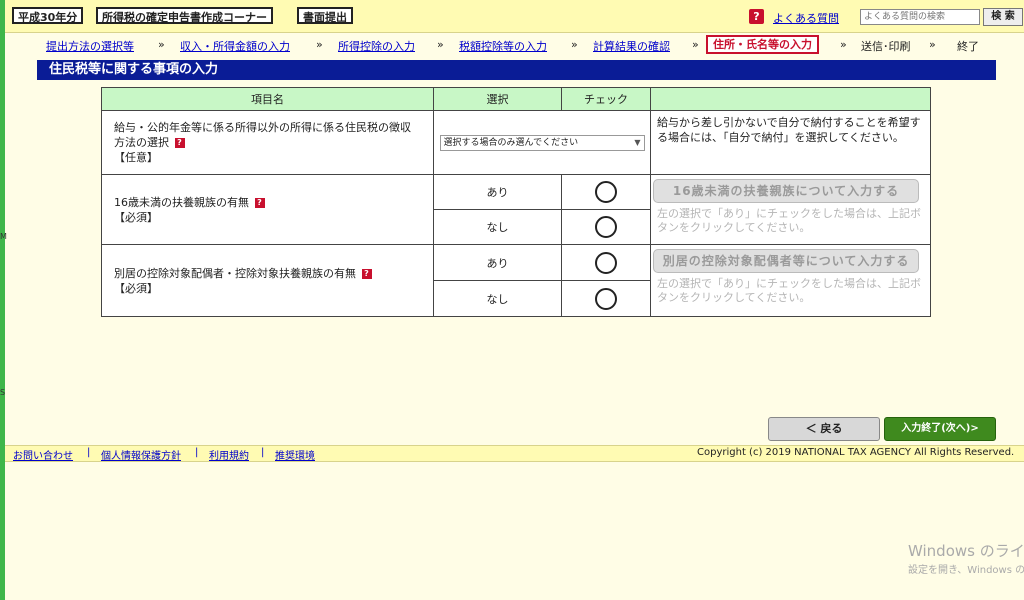 This screenshot has height=600, width=1024. Describe the element at coordinates (325, 15) in the screenshot. I see `paper-submit-button: 書面提出` at that location.